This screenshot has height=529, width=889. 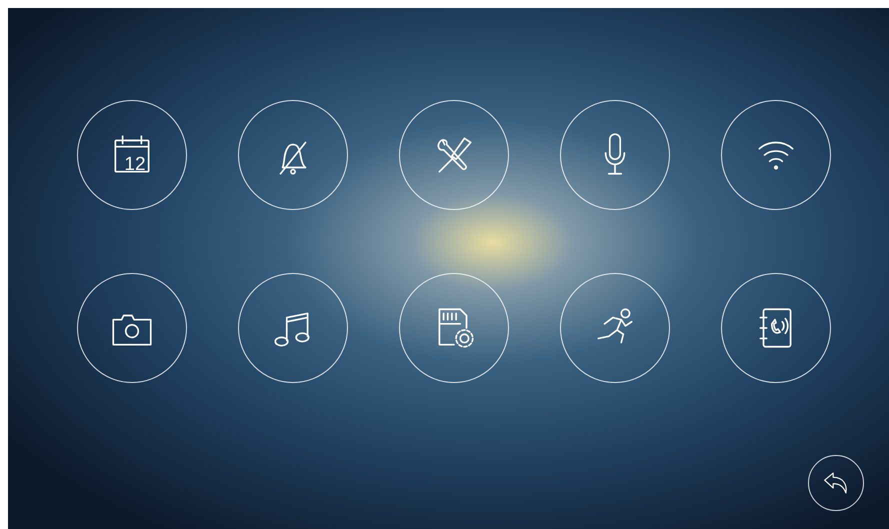 I want to click on menu-button: 12, so click(x=132, y=155).